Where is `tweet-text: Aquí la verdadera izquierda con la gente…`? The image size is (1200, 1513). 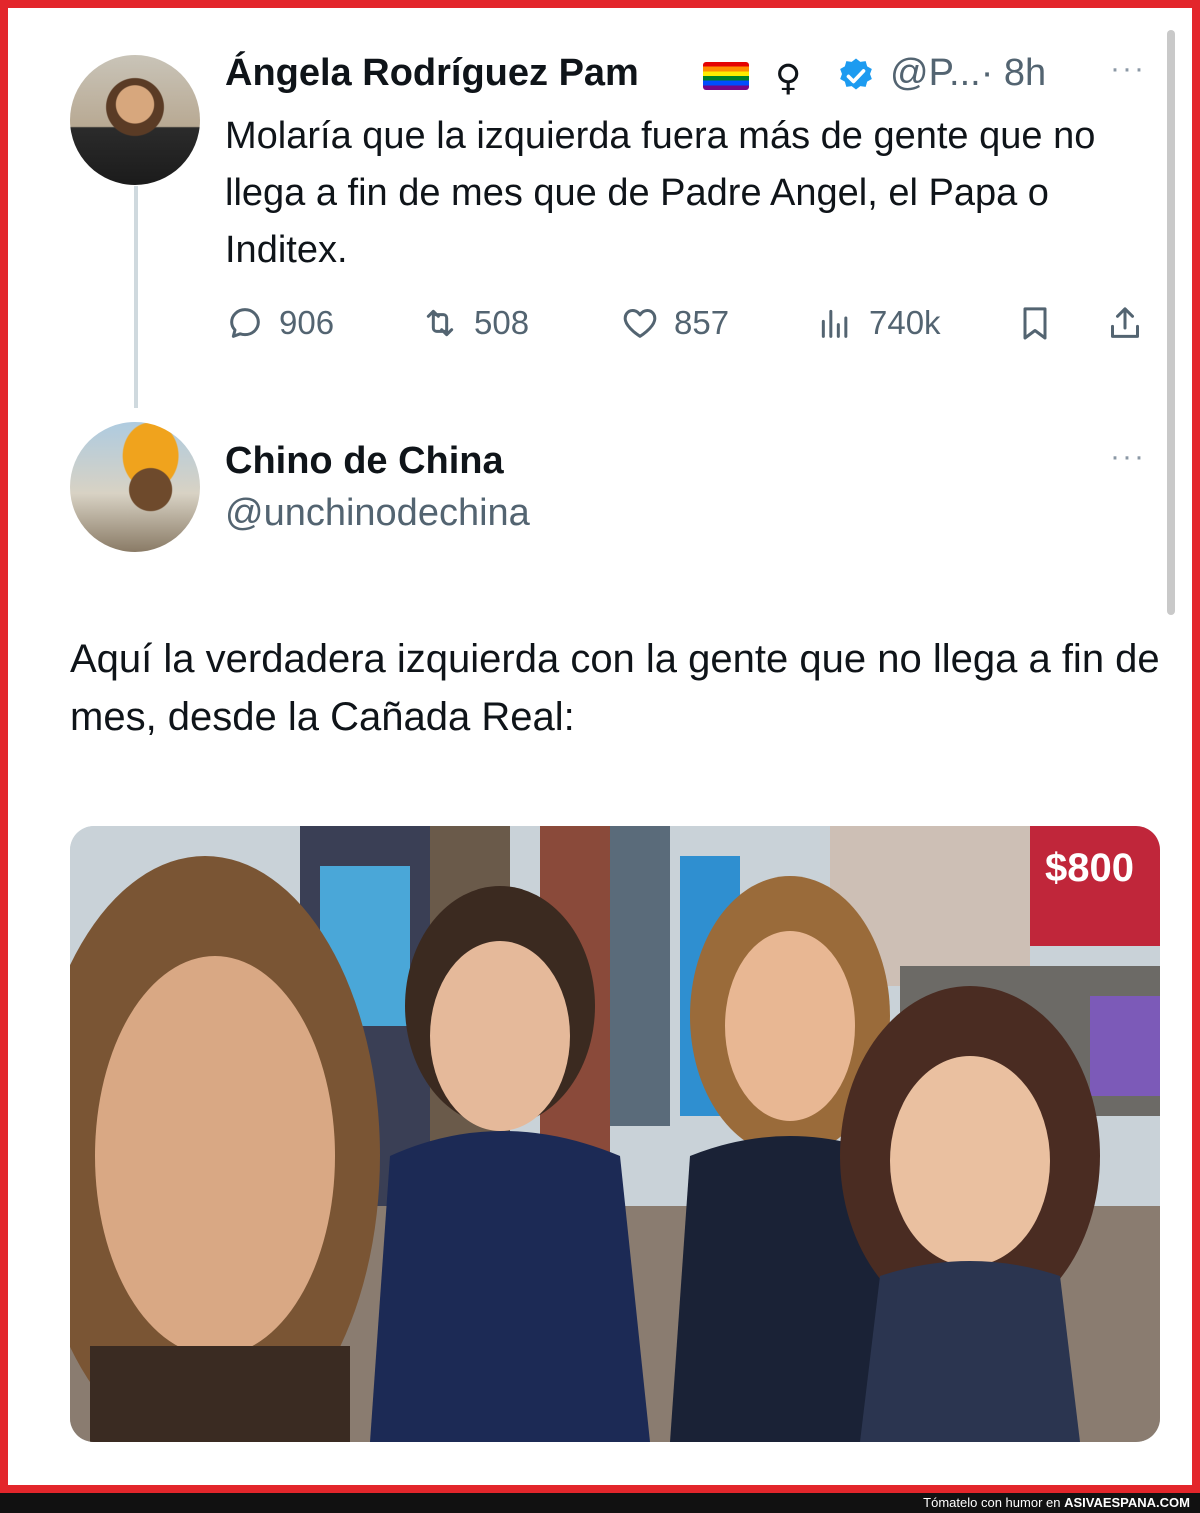
tweet-text: Aquí la verdadera izquierda con la gente… is located at coordinates (615, 688).